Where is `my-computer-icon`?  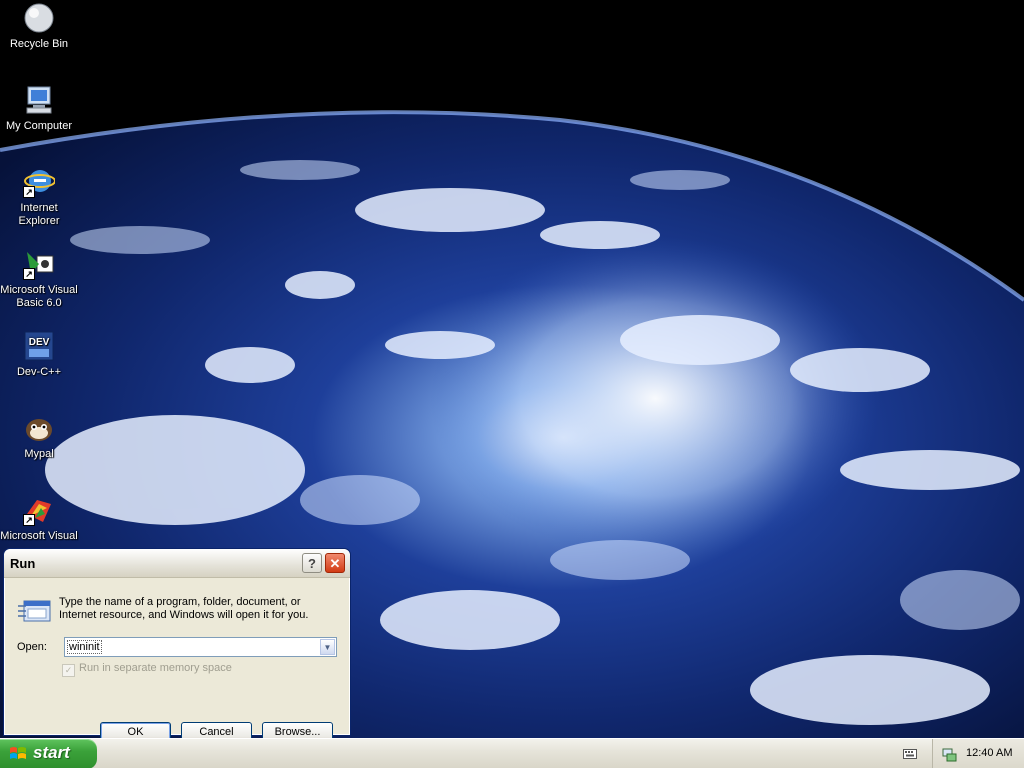 my-computer-icon is located at coordinates (39, 100).